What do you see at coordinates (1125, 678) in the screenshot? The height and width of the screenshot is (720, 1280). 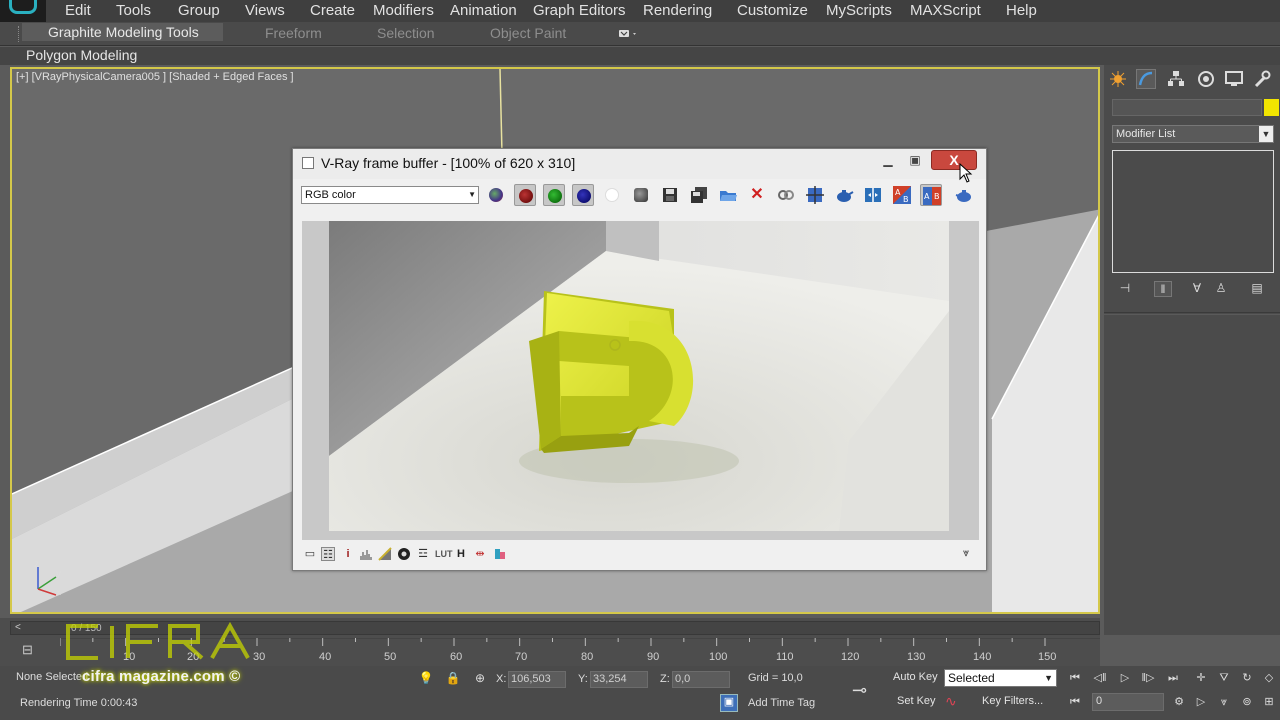 I see `play-icon: ▷` at bounding box center [1125, 678].